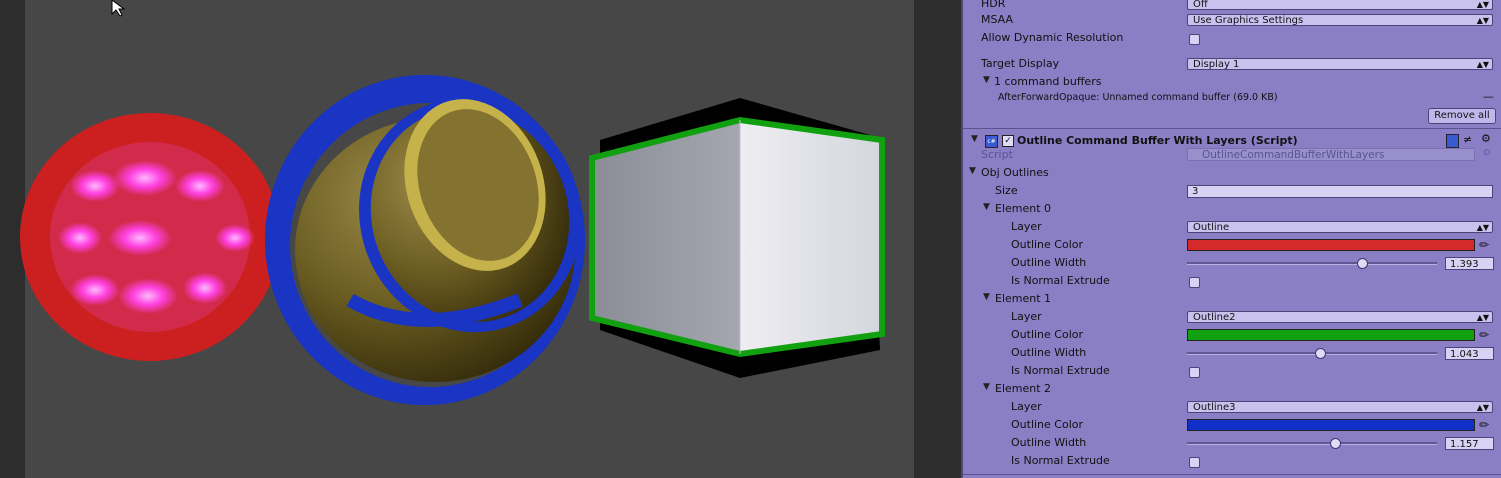 The height and width of the screenshot is (478, 1501). I want to click on element-name: Element 2, so click(1023, 388).